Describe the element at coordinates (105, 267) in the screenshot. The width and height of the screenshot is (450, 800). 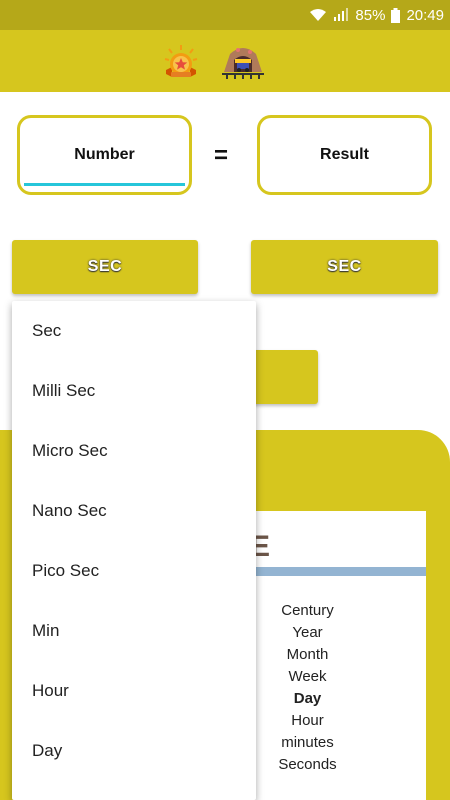
I see `from-unit-selector: SEC` at that location.